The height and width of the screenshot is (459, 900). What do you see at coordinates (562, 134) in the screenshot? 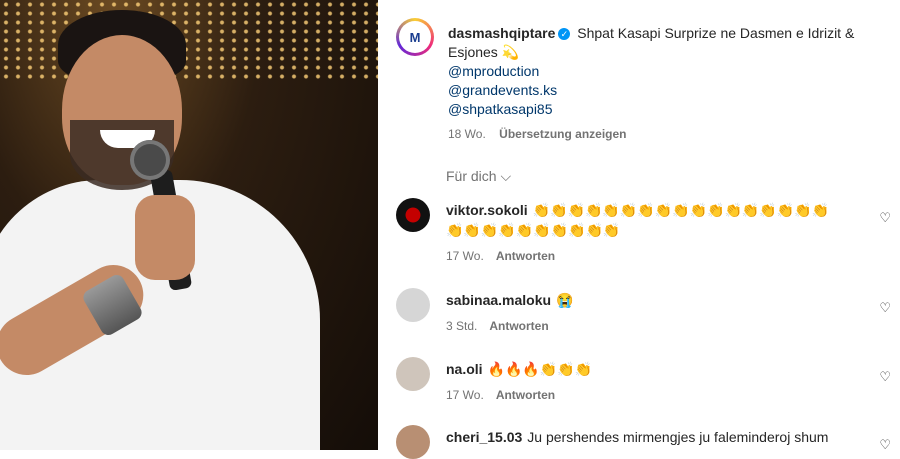
I see `translate-button: Übersetzung anzeigen` at bounding box center [562, 134].